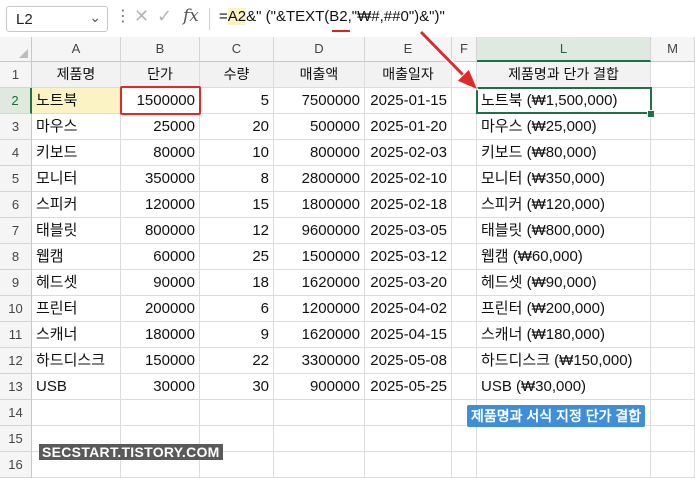 This screenshot has width=695, height=478. What do you see at coordinates (131, 452) in the screenshot?
I see `watermark: SECSTART.TISTORY.COM` at bounding box center [131, 452].